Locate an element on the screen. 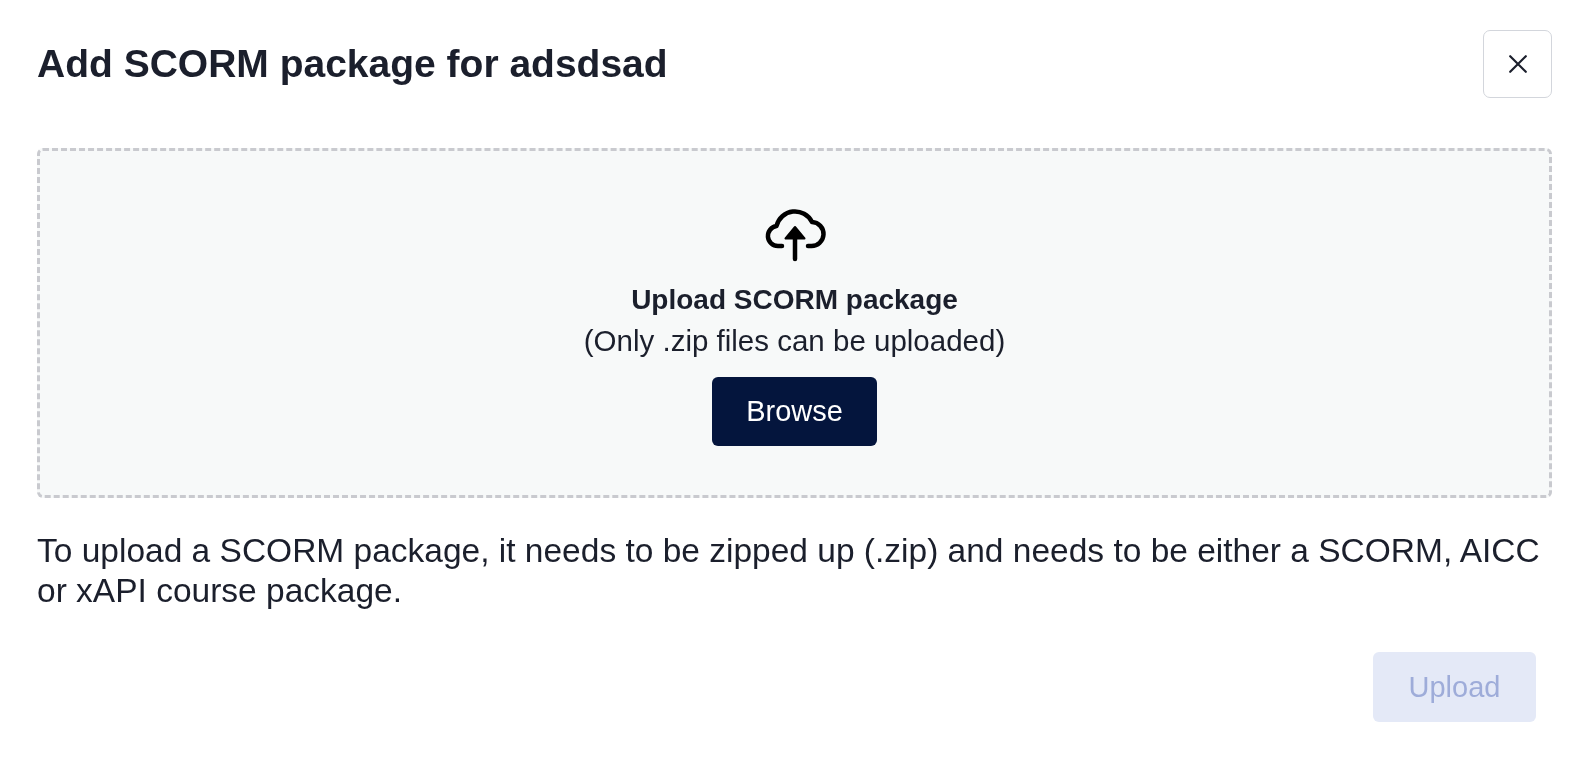 The width and height of the screenshot is (1576, 766). dropzone-hint: (Only .zip files can be uploaded) is located at coordinates (794, 341).